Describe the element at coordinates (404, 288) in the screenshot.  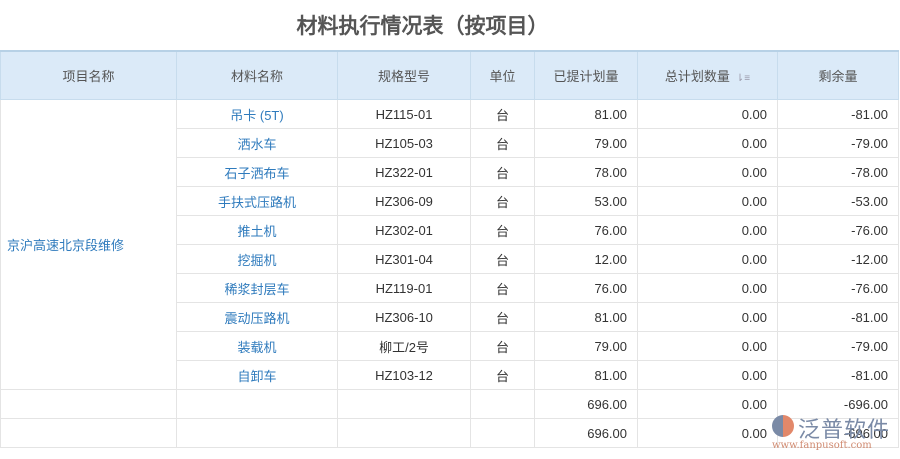
I see `spec-cell: HZ119-01` at that location.